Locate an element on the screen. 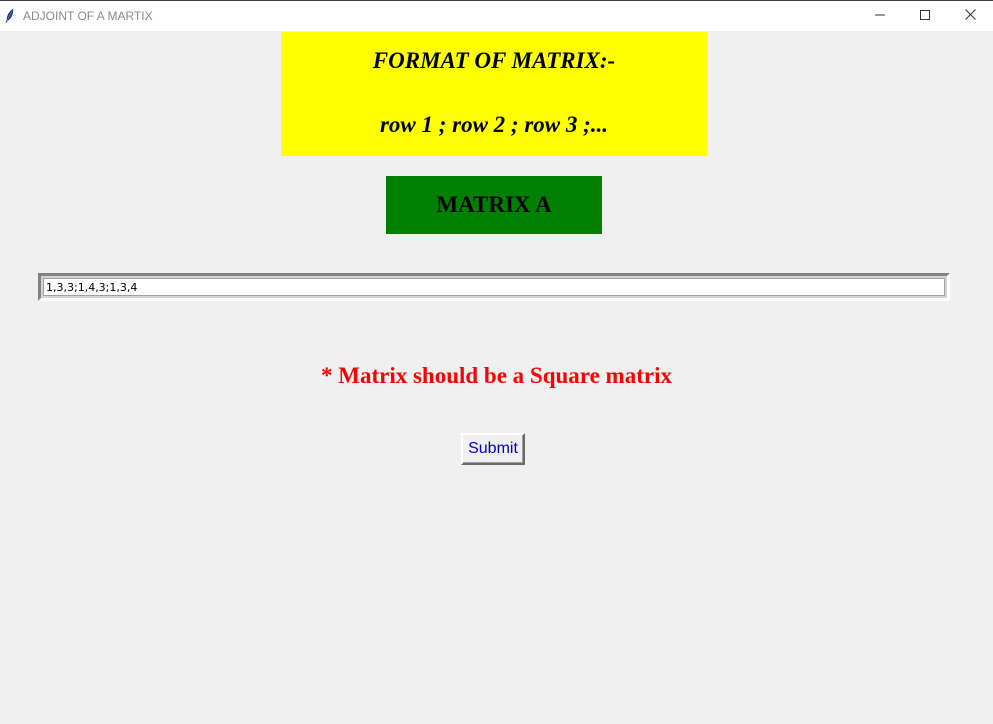 The height and width of the screenshot is (724, 993). matrix-input-frame is located at coordinates (494, 287).